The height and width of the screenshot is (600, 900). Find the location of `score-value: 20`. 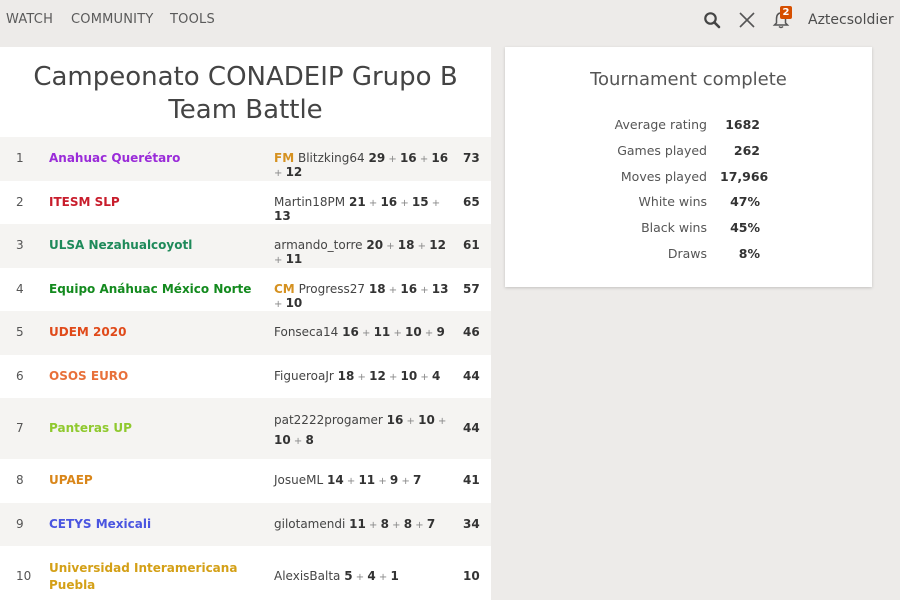

score-value: 20 is located at coordinates (375, 245).